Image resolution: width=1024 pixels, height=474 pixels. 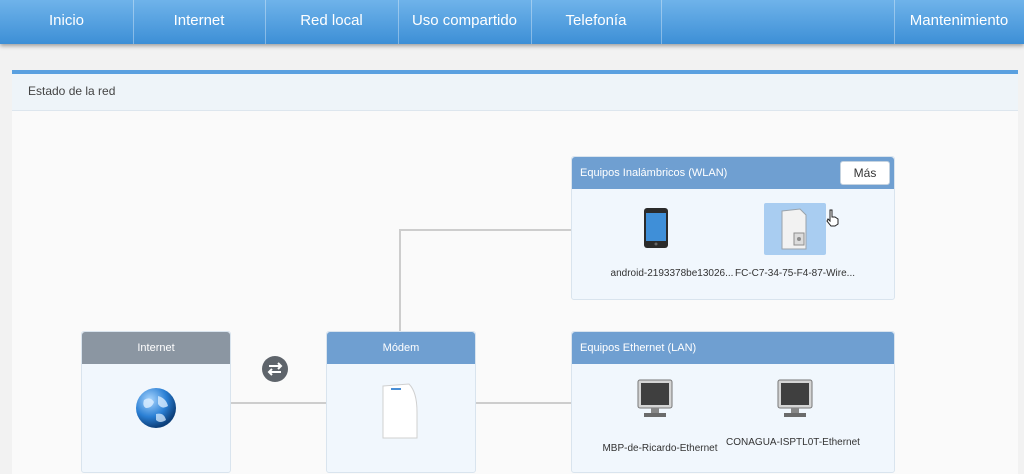 What do you see at coordinates (596, 22) in the screenshot?
I see `nav-telefonia: Telefonía` at bounding box center [596, 22].